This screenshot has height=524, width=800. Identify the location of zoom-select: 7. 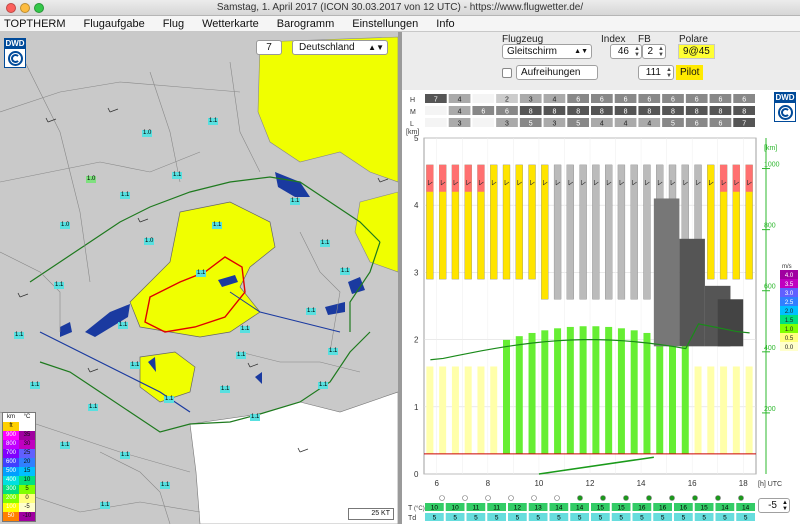
(269, 47).